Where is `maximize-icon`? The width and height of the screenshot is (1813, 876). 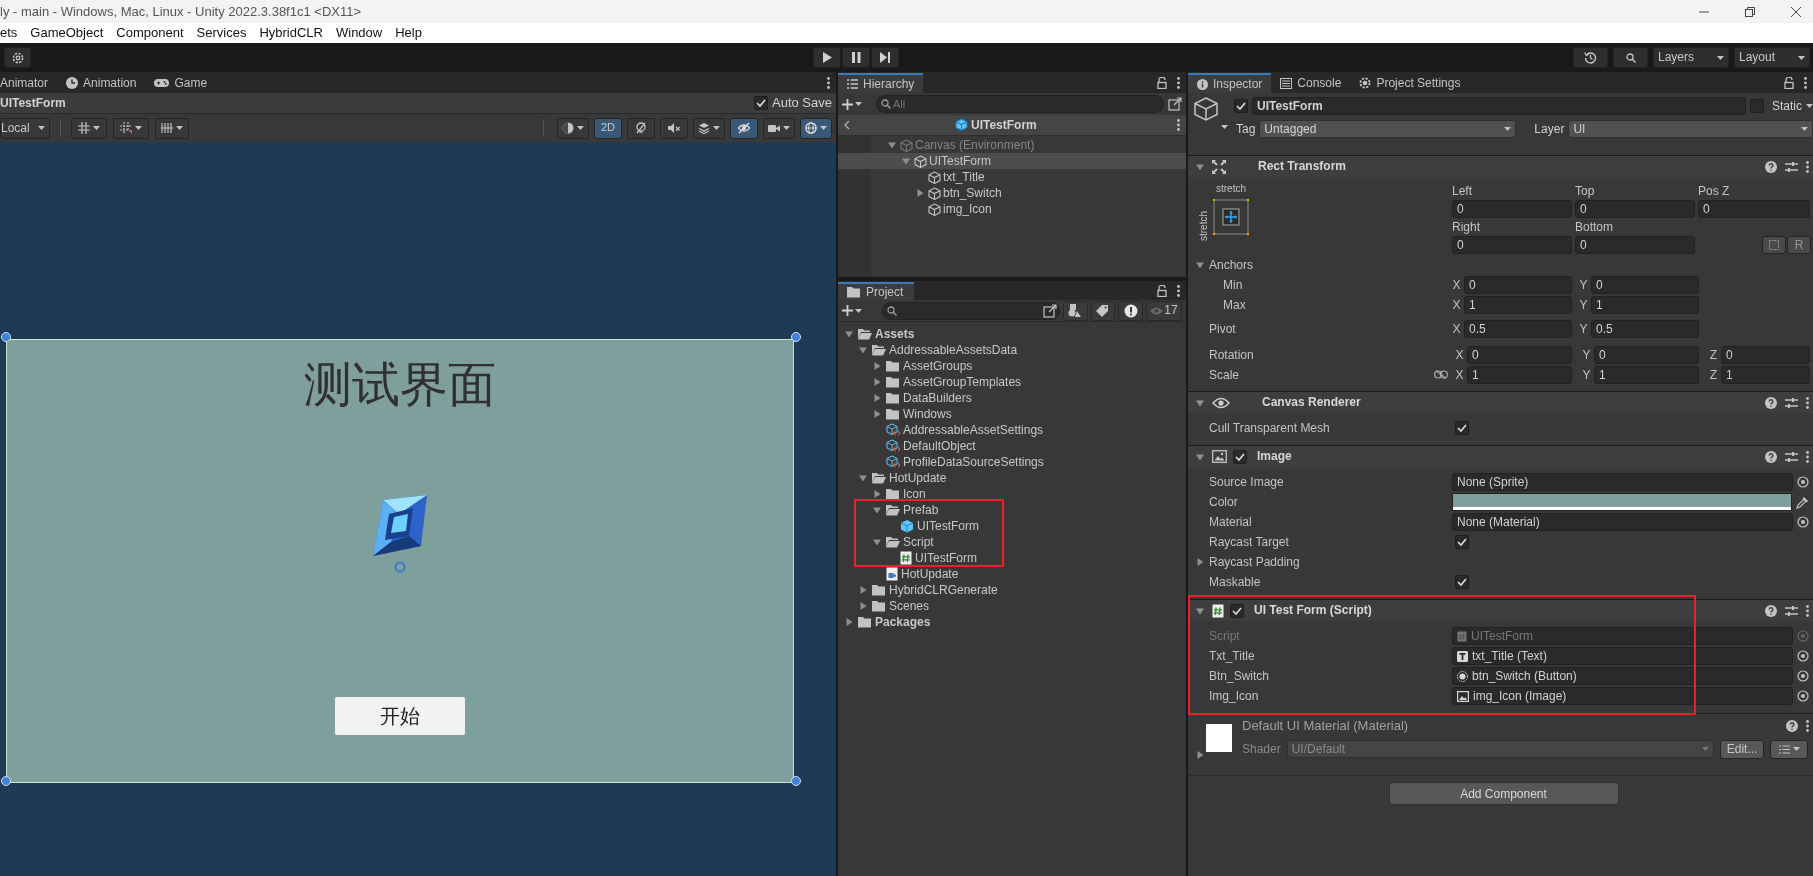 maximize-icon is located at coordinates (1750, 11).